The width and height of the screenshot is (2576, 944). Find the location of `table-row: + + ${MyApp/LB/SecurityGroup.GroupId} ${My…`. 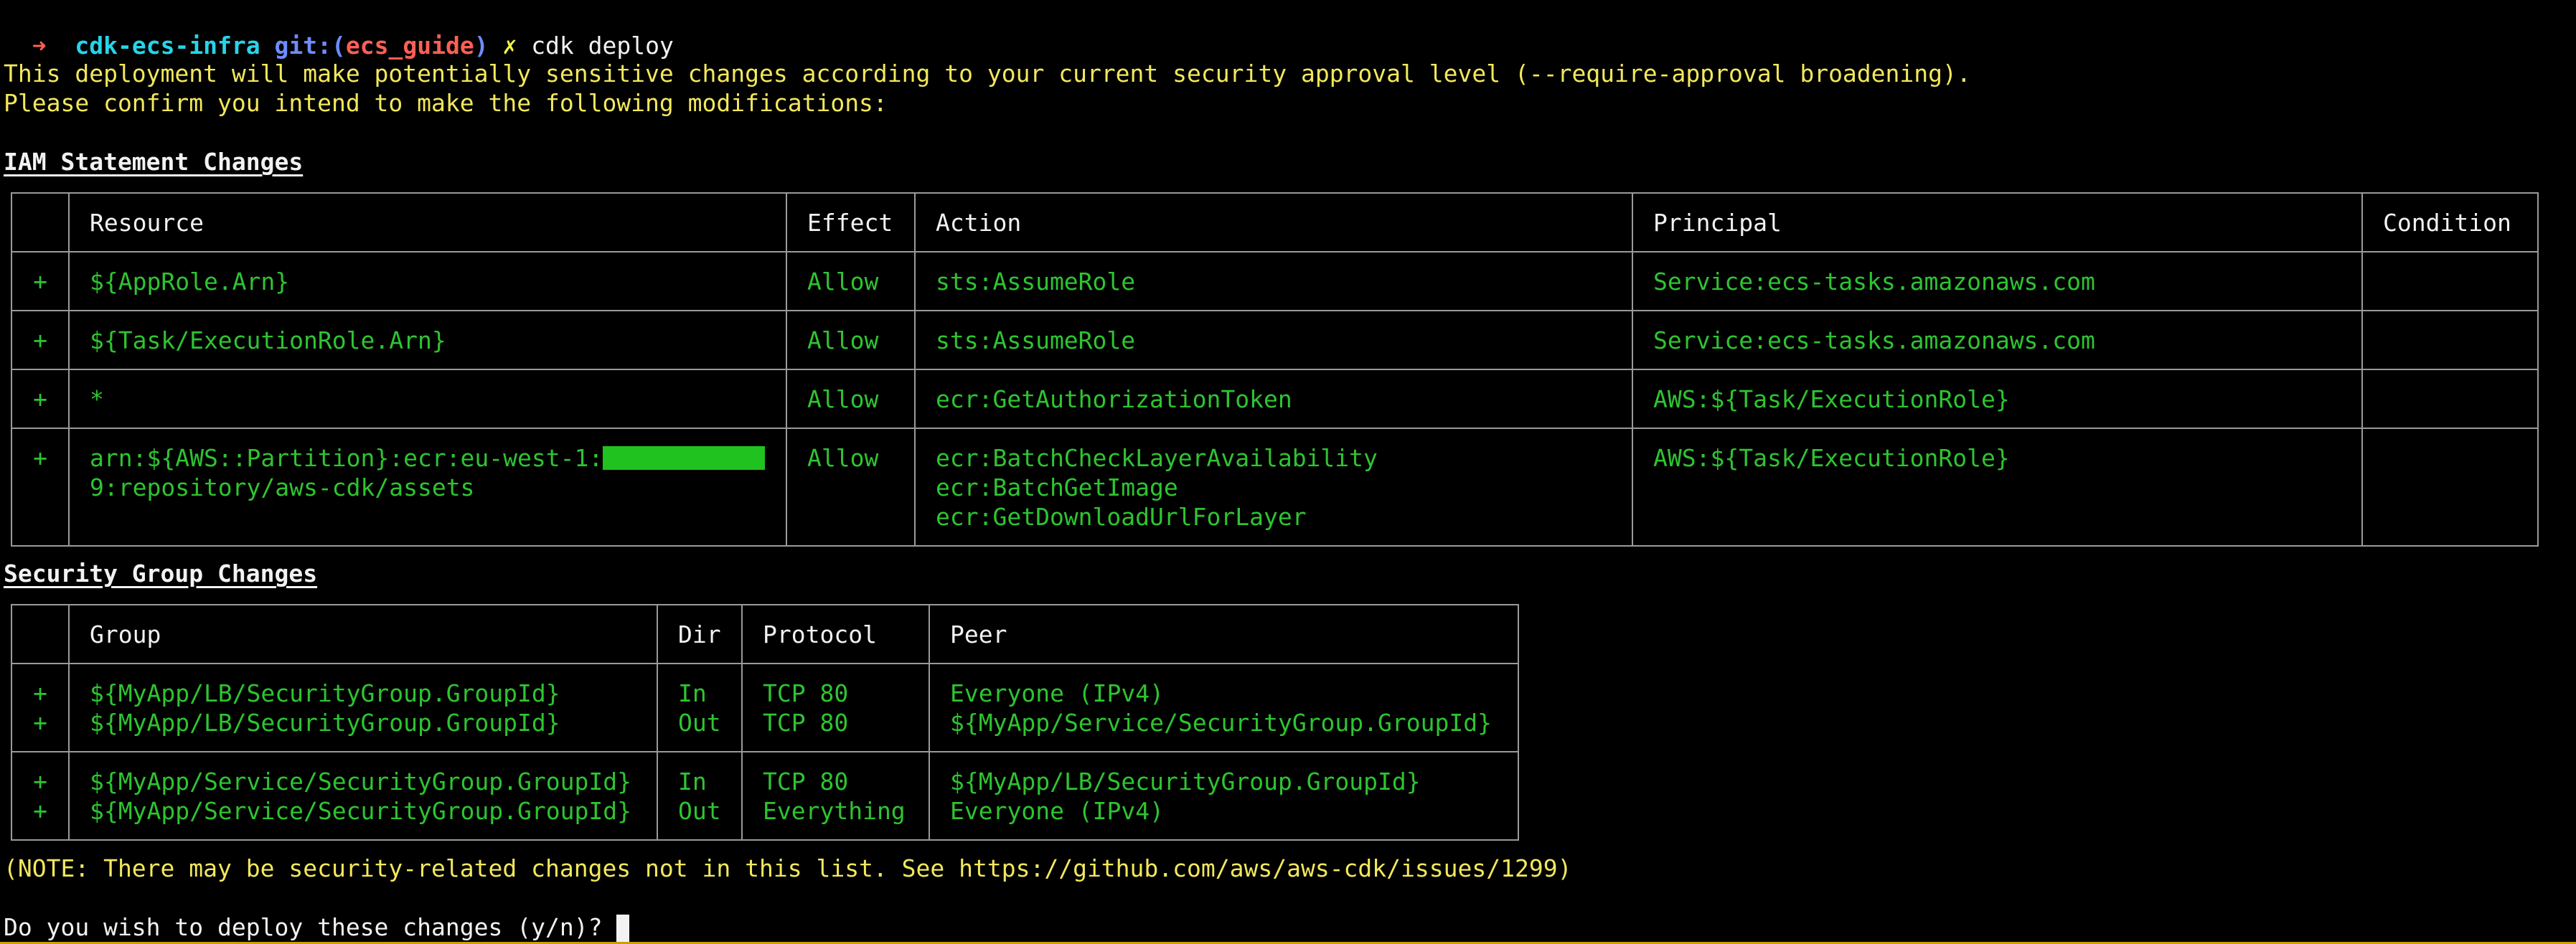

table-row: + + ${MyApp/LB/SecurityGroup.GroupId} ${My… is located at coordinates (765, 707).